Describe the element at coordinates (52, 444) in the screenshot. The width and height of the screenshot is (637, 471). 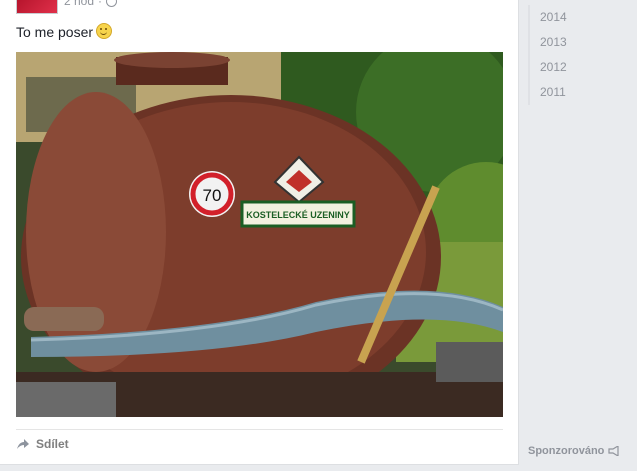
I see `share-label: Sdílet` at that location.